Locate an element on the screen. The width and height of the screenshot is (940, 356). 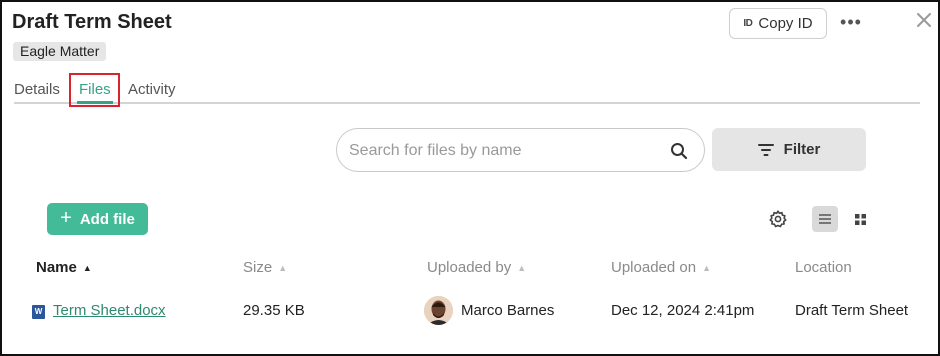
filter-label: Filter is located at coordinates (802, 149).